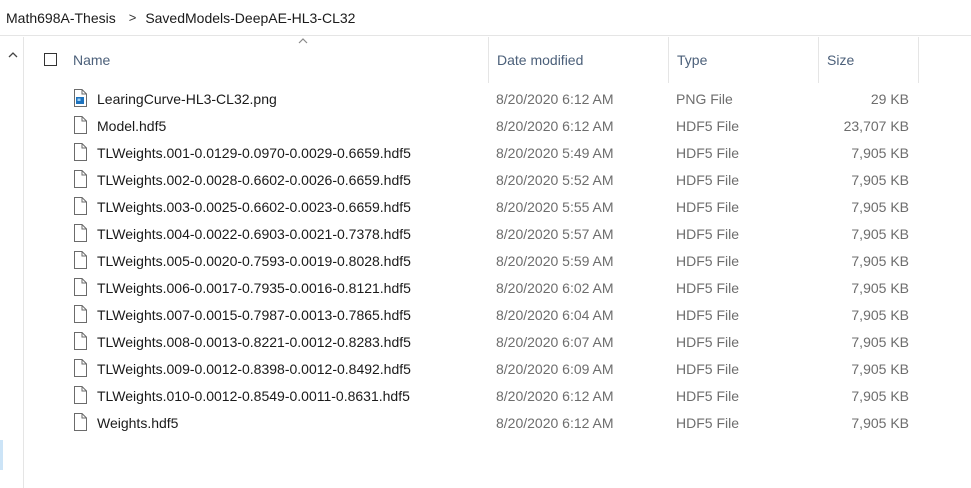  What do you see at coordinates (555, 233) in the screenshot?
I see `file-date-modified: 8/20/2020 5:57 AM` at bounding box center [555, 233].